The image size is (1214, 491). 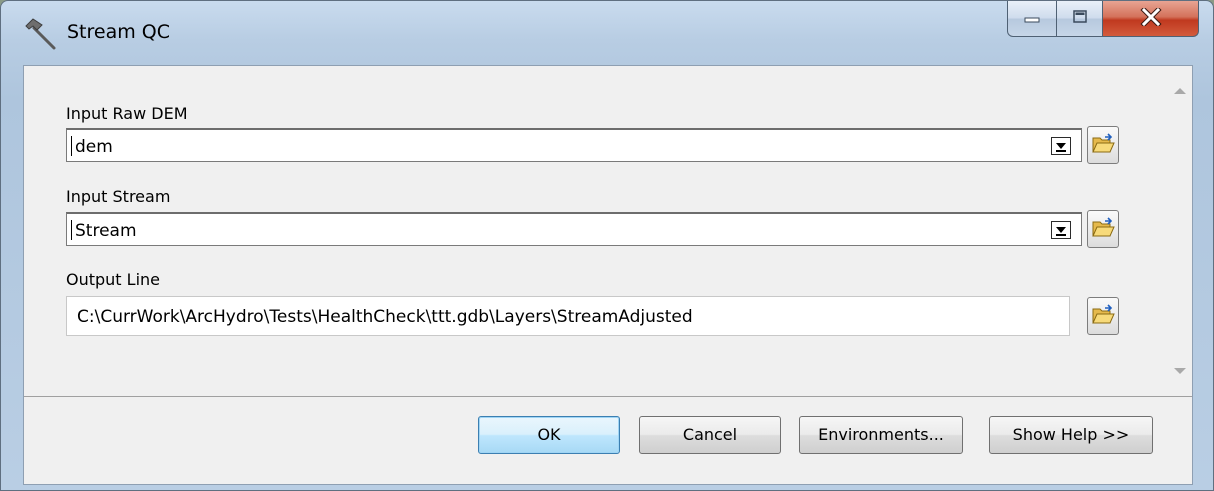 I want to click on caption-buttons, so click(x=1103, y=20).